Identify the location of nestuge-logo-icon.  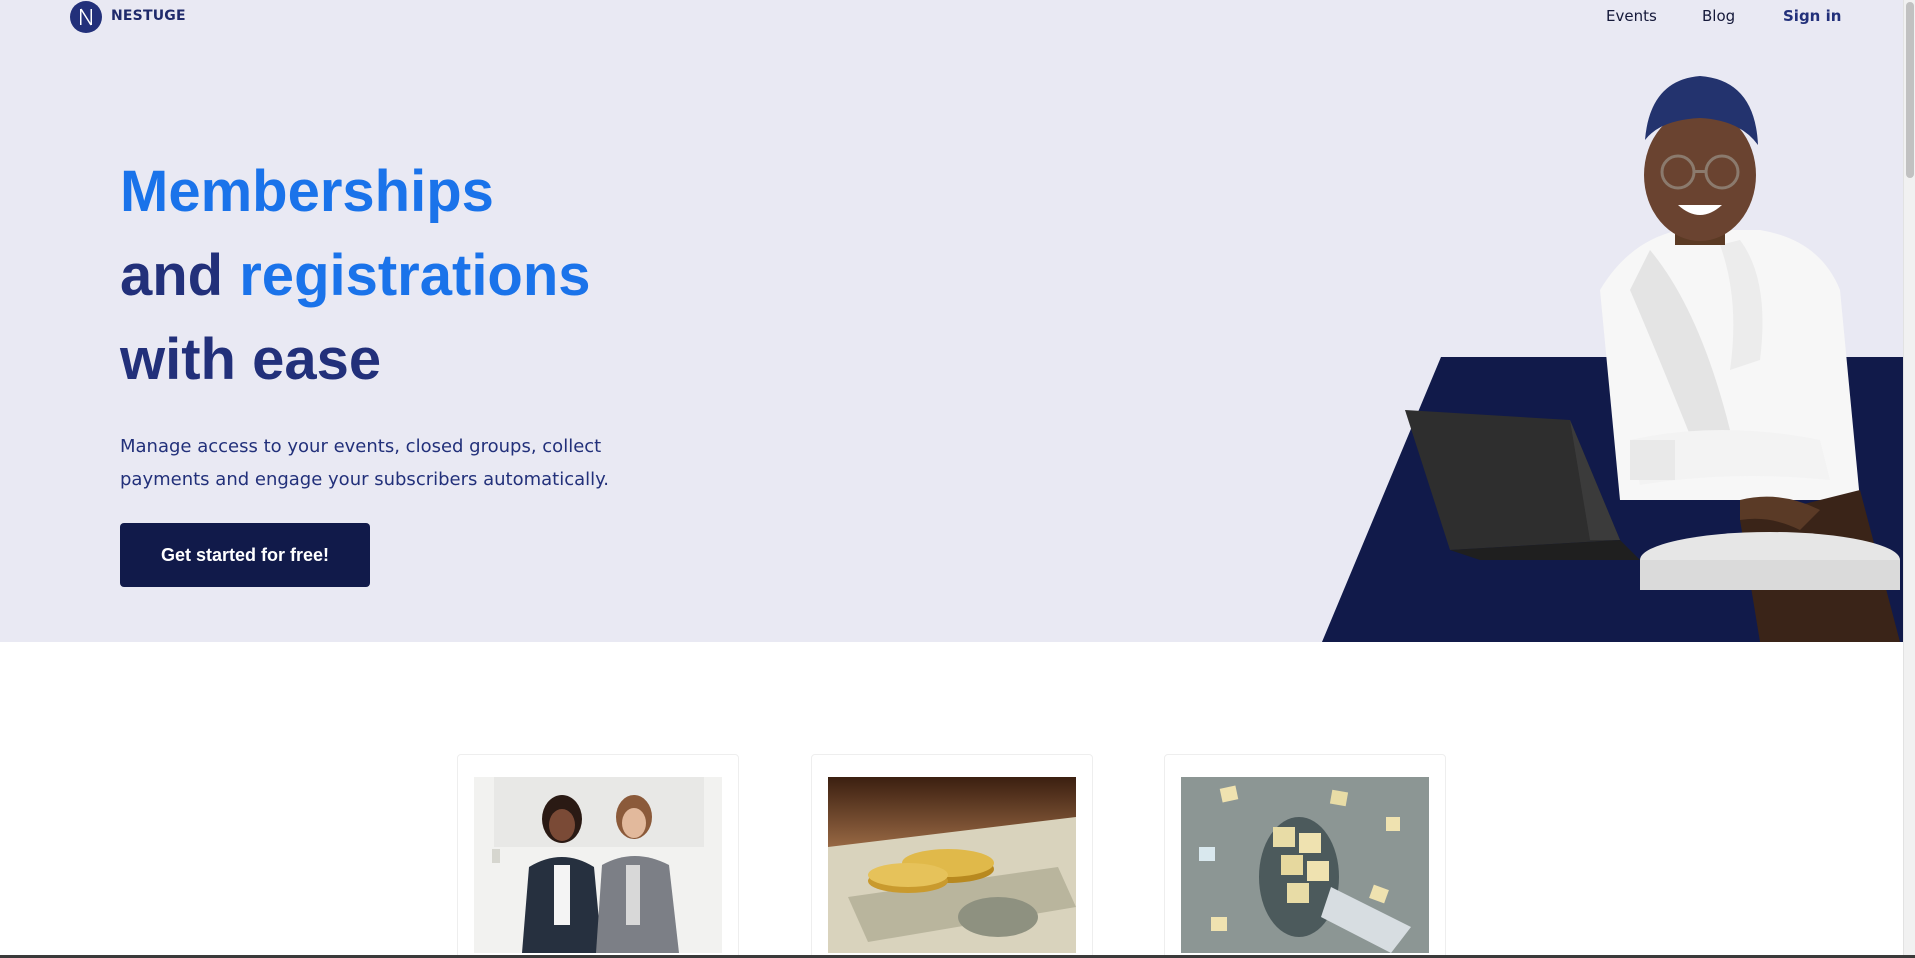
(86, 17).